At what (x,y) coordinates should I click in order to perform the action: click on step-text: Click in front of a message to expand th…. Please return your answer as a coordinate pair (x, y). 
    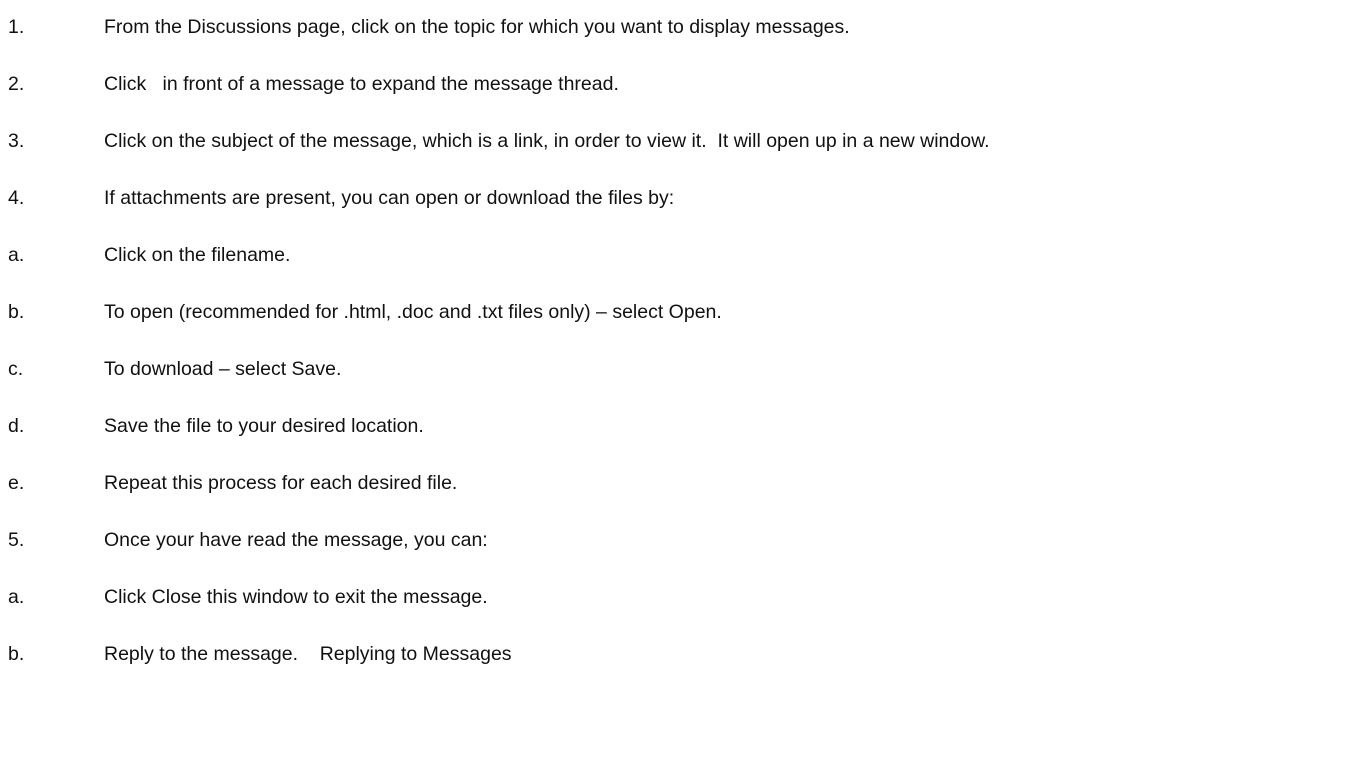
    Looking at the image, I should click on (361, 84).